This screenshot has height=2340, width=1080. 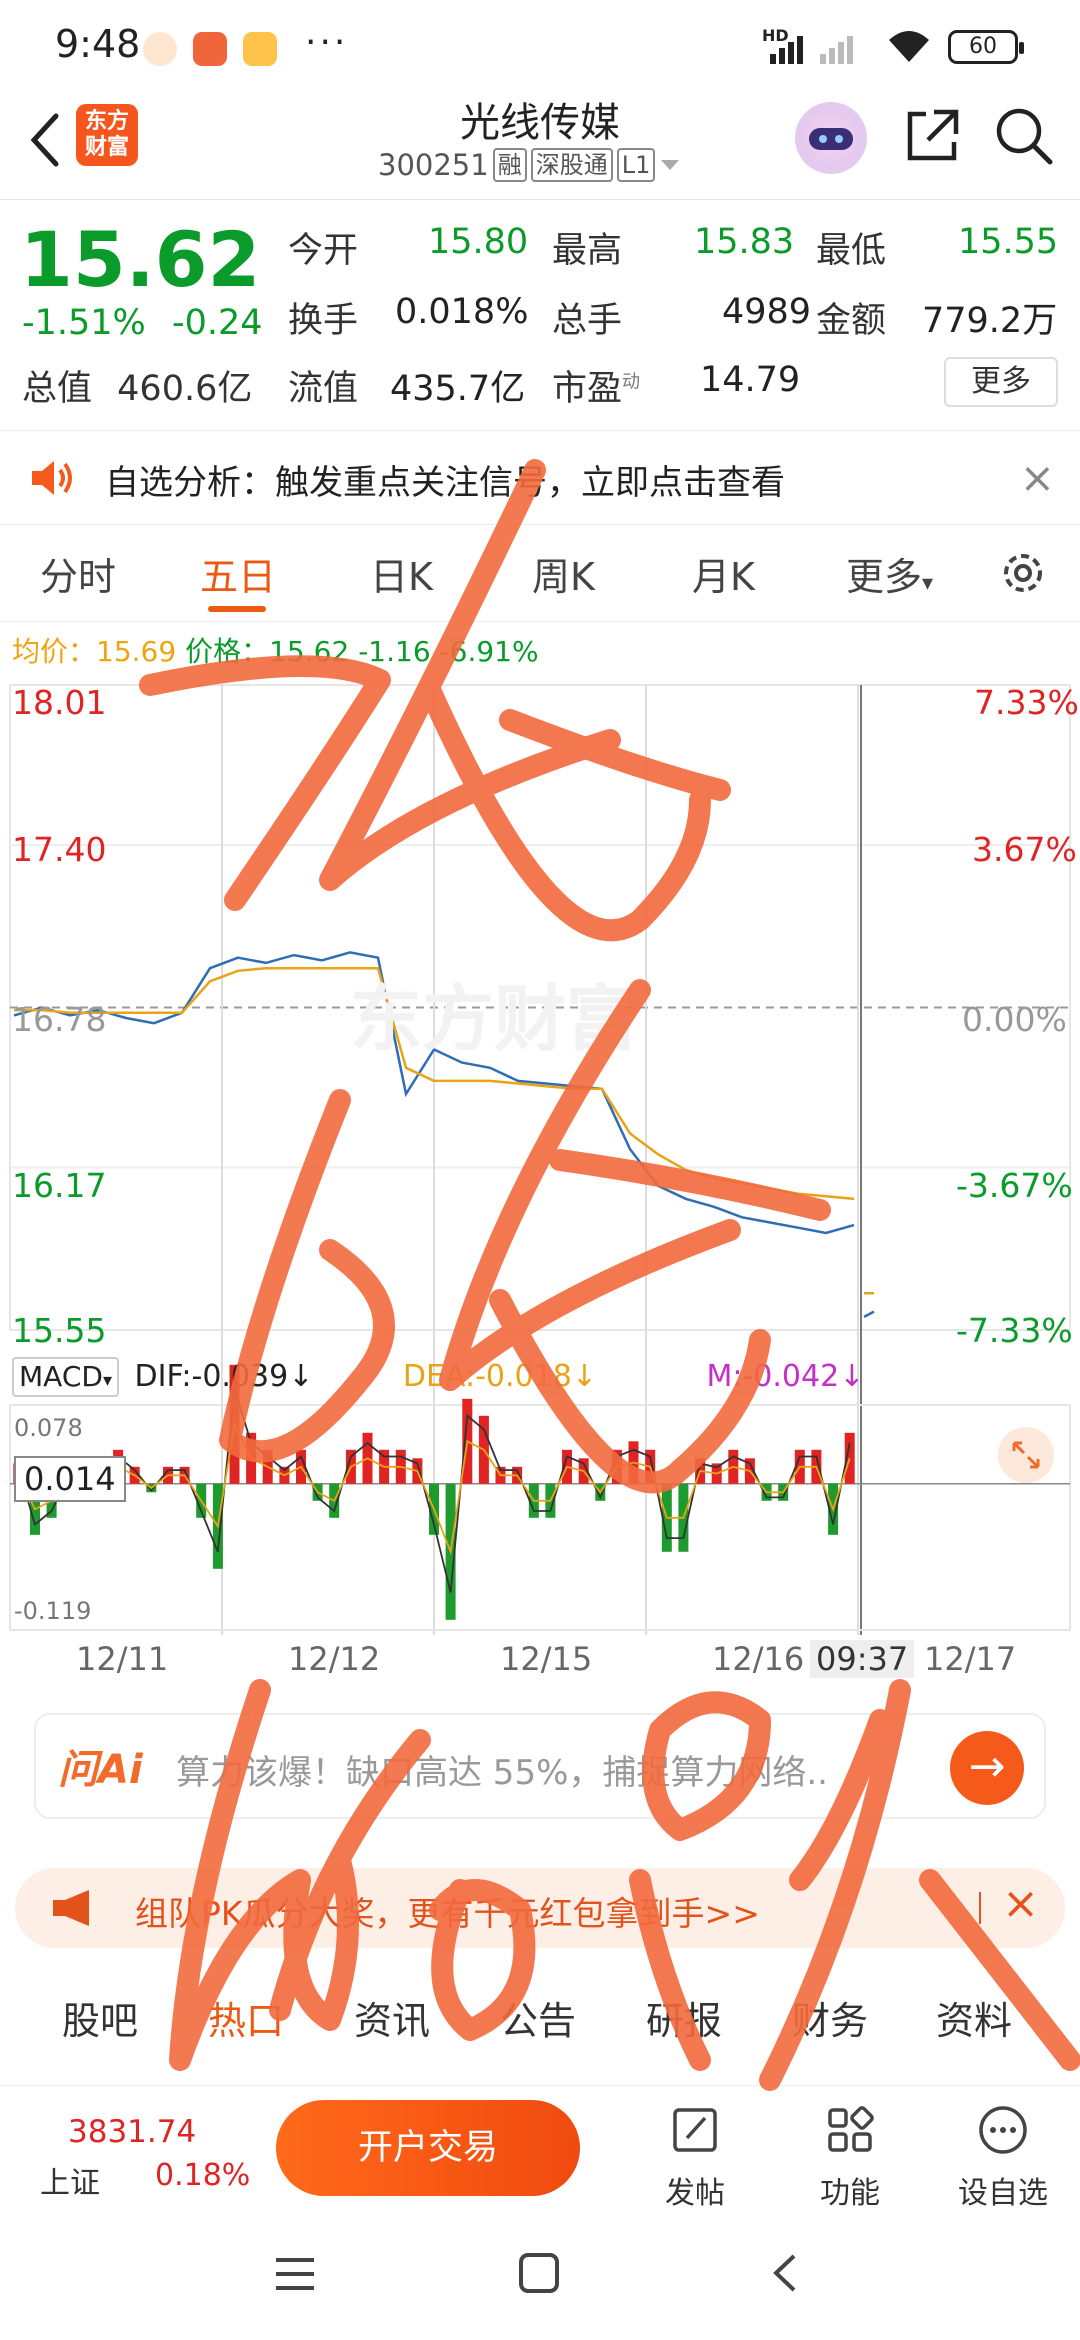 What do you see at coordinates (723, 573) in the screenshot?
I see `tab-monthly-k: 月K` at bounding box center [723, 573].